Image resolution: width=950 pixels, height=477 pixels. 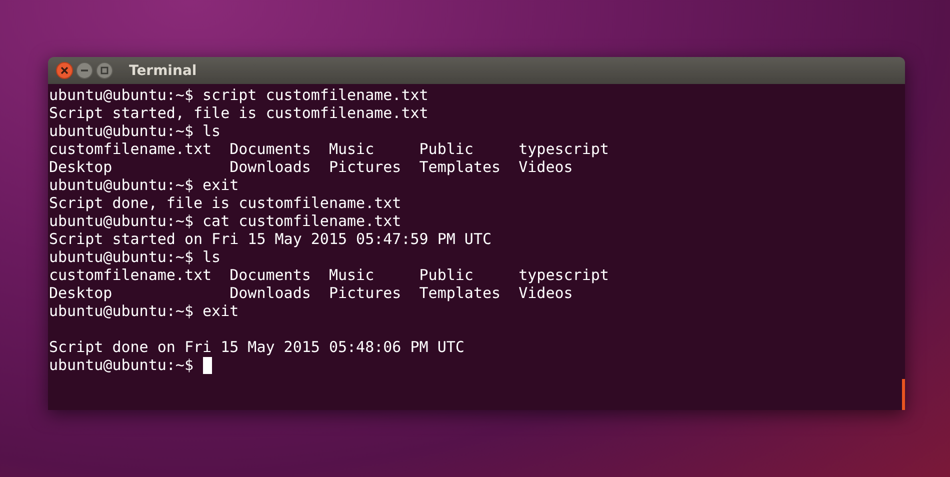 What do you see at coordinates (84, 70) in the screenshot?
I see `minimize-icon` at bounding box center [84, 70].